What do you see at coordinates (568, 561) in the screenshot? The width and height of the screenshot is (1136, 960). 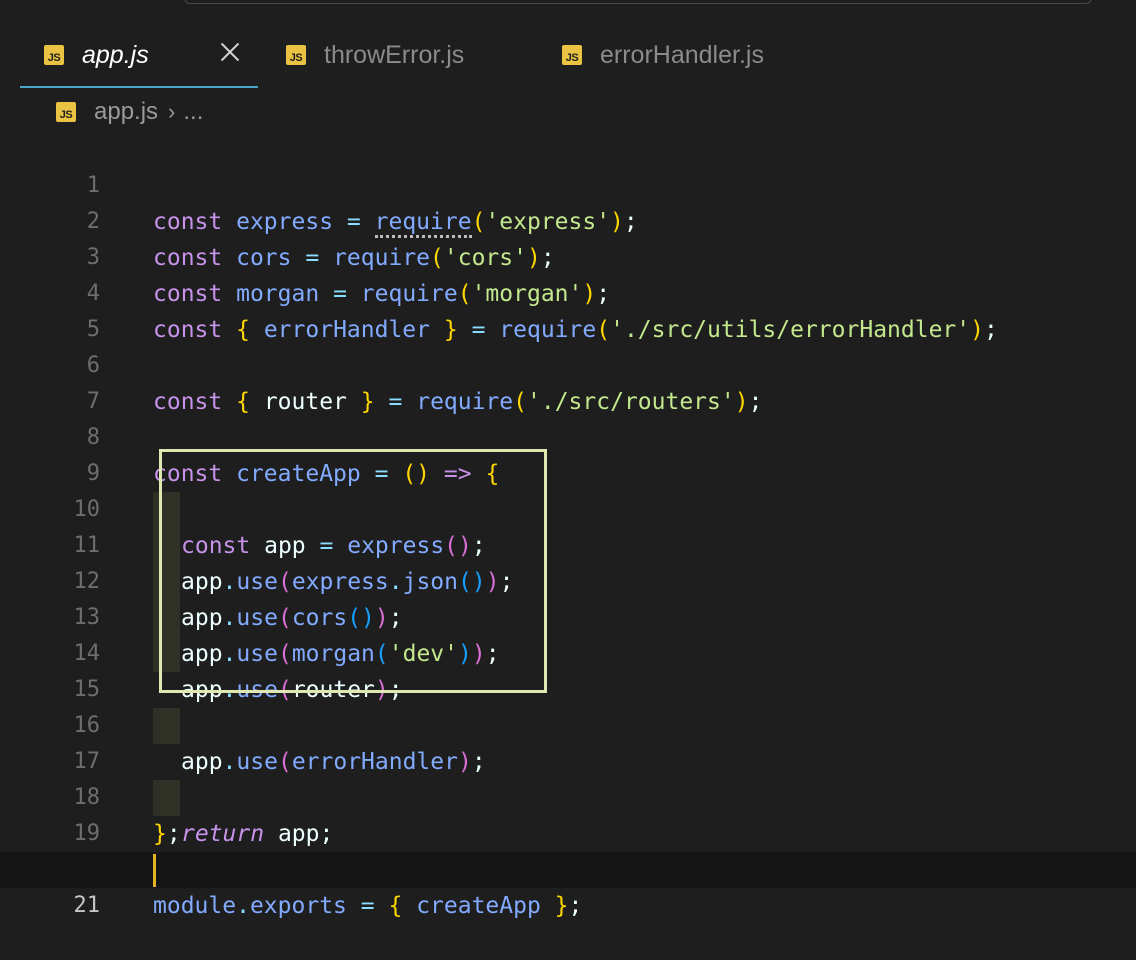 I see `code-line: 11 app.use(cors());` at bounding box center [568, 561].